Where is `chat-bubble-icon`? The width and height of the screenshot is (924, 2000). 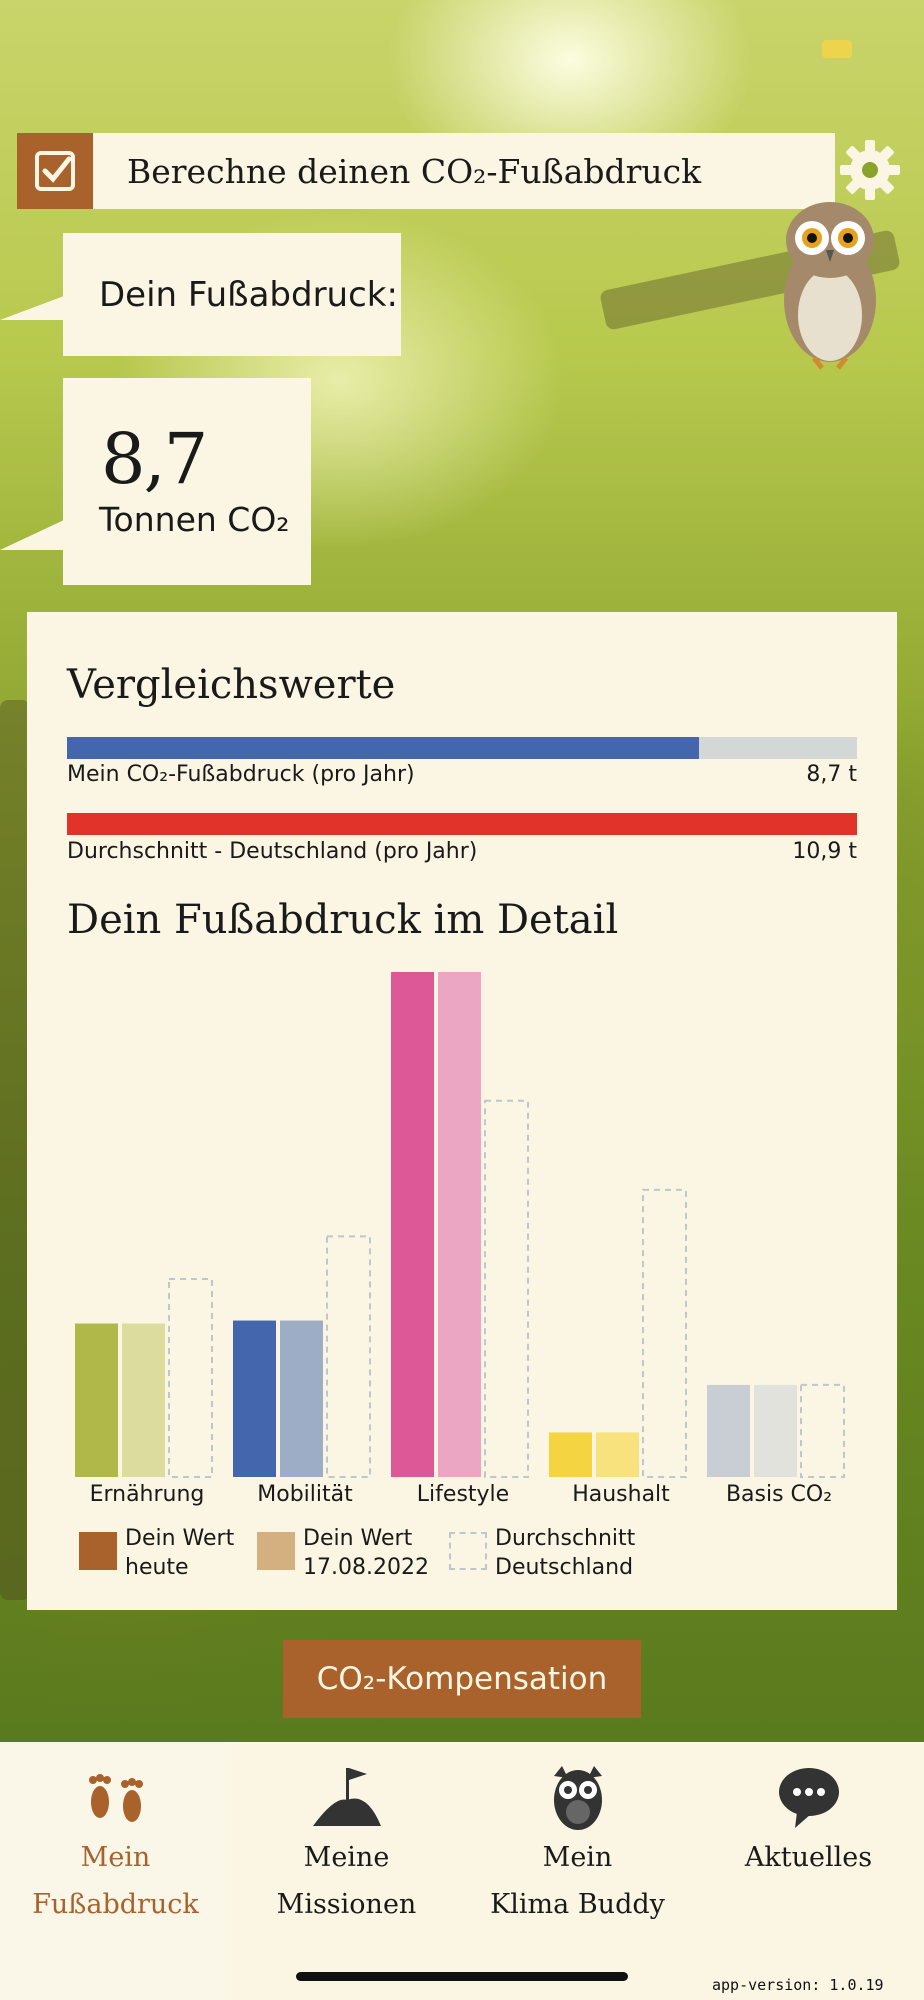
chat-bubble-icon is located at coordinates (809, 1796).